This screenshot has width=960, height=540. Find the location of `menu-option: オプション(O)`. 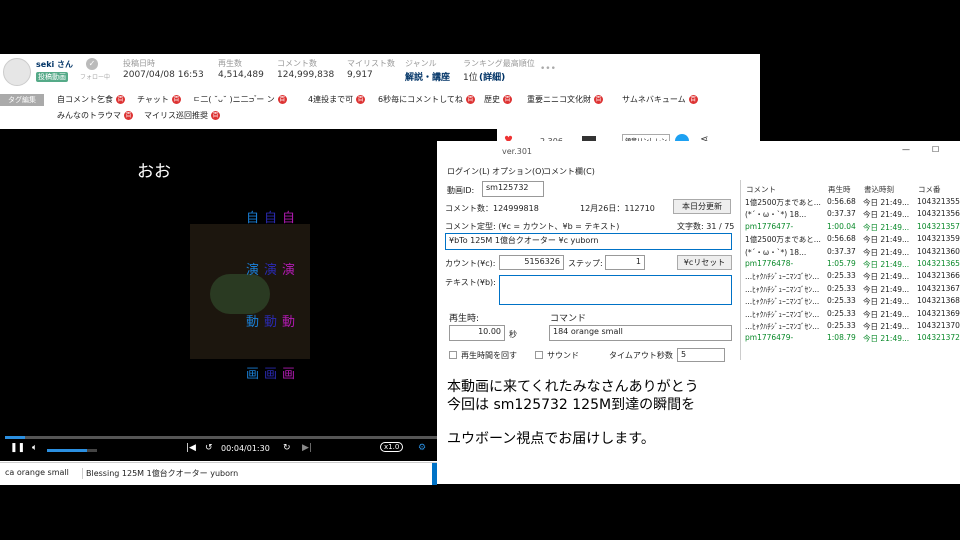

menu-option: オプション(O) is located at coordinates (518, 171).